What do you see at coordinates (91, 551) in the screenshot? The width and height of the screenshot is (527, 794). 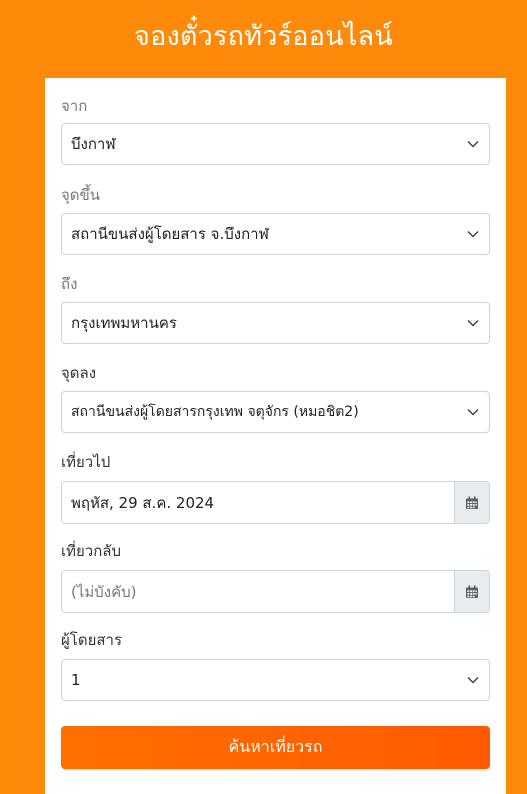 I see `return-label: เที่ยวกลับ` at bounding box center [91, 551].